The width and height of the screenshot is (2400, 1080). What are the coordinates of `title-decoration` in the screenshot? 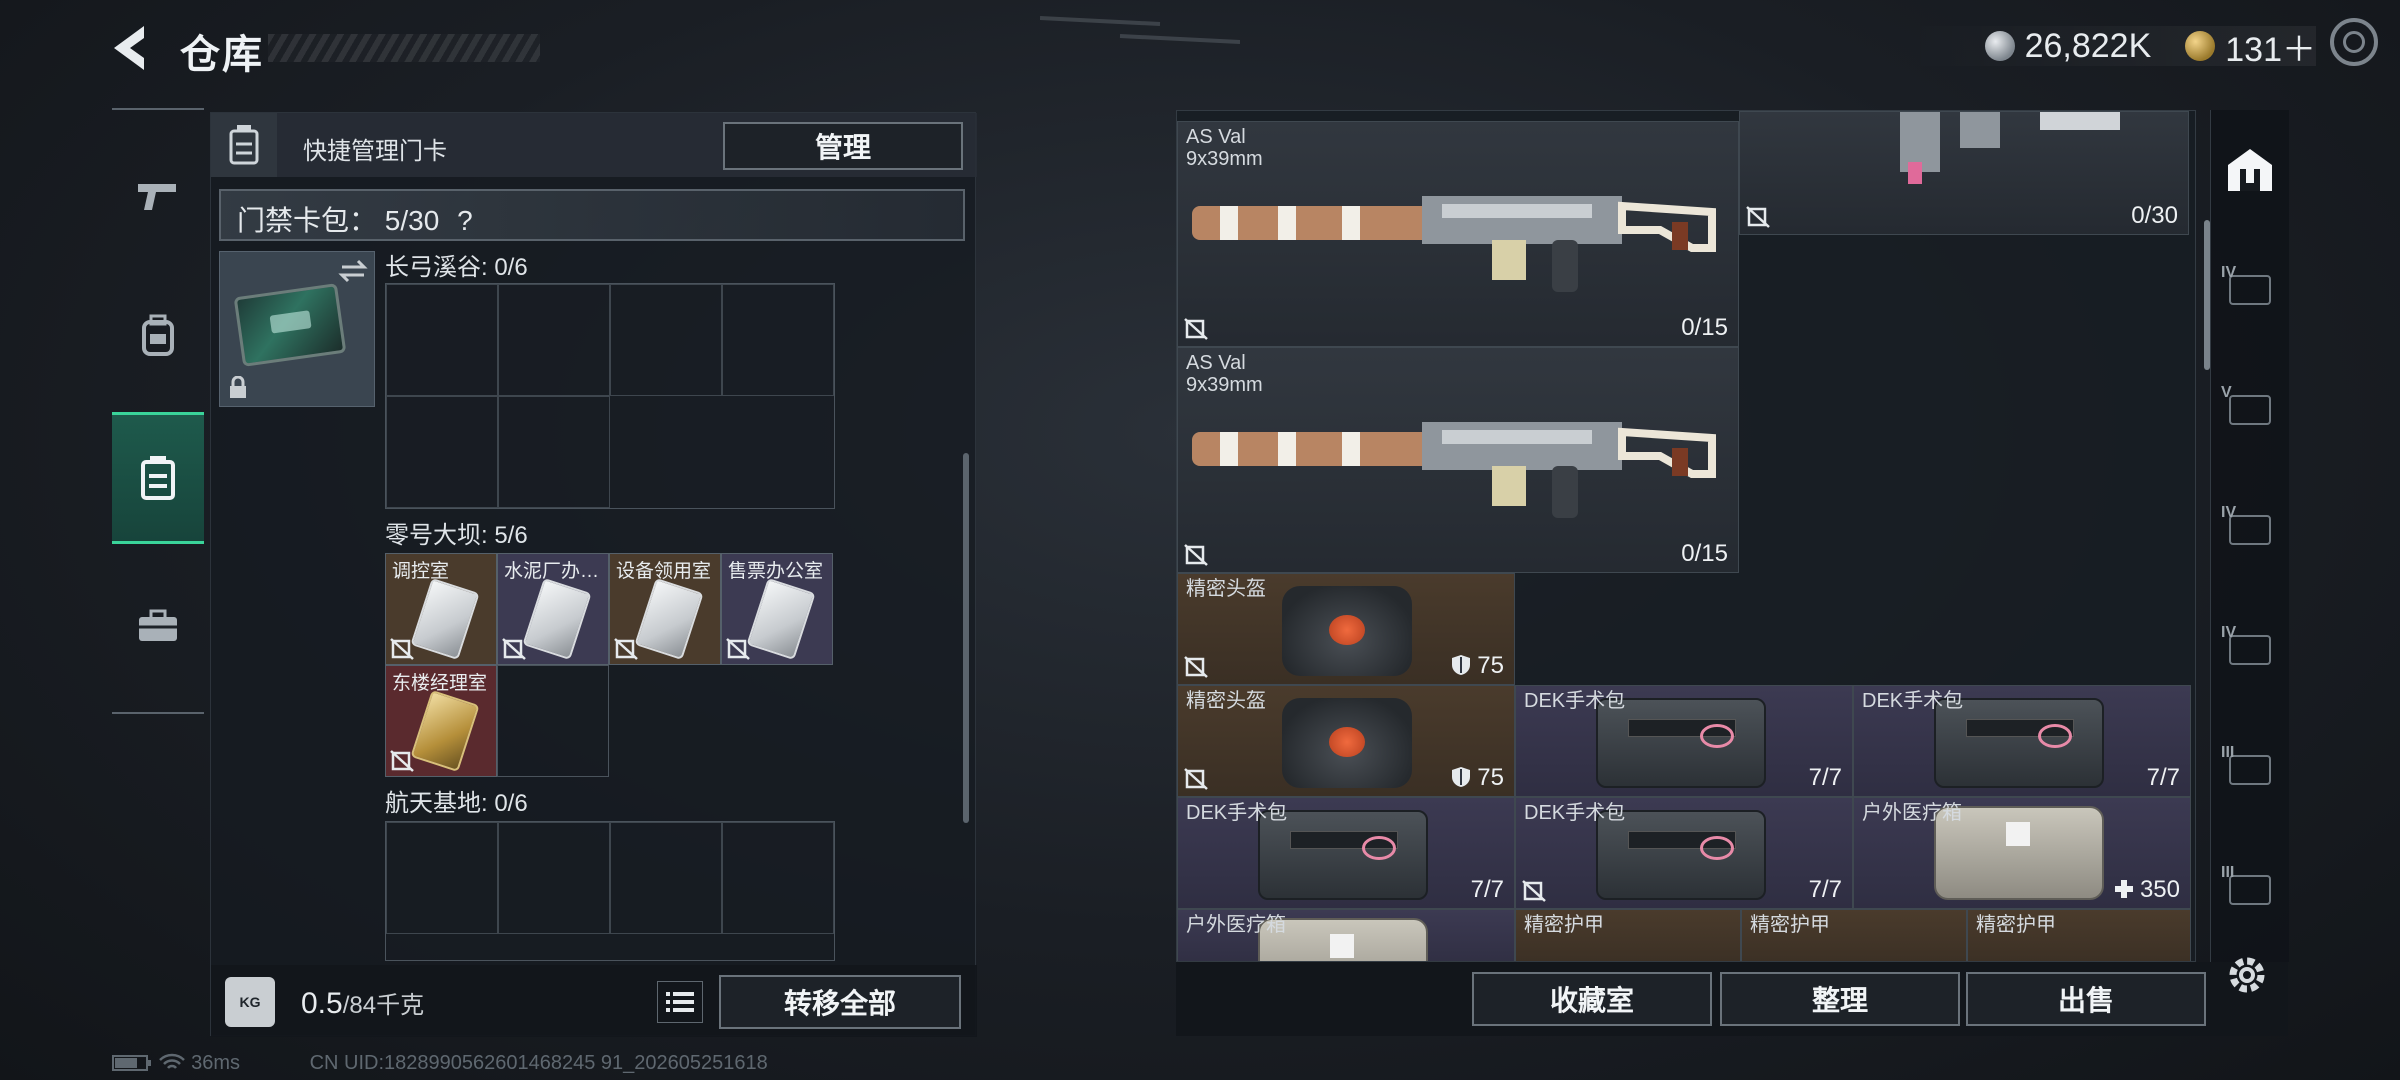 It's located at (404, 48).